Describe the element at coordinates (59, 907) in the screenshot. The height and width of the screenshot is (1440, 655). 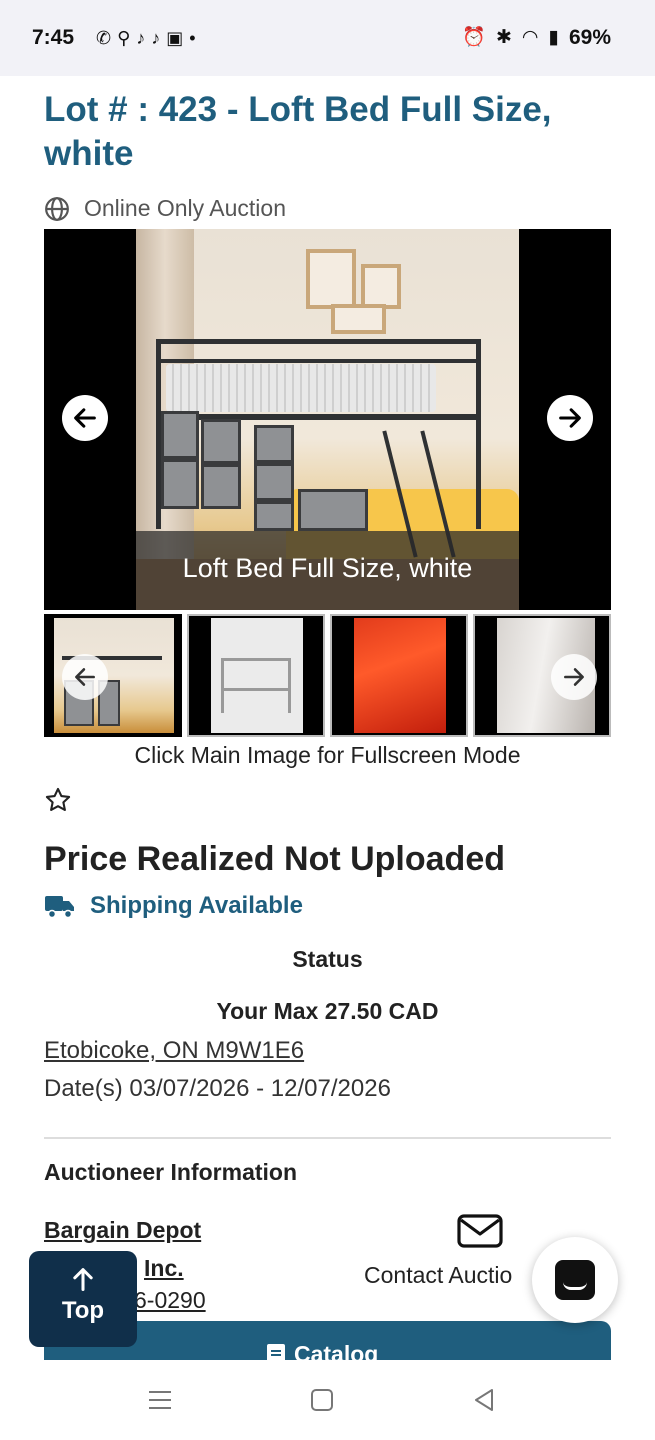
I see `truck-icon` at that location.